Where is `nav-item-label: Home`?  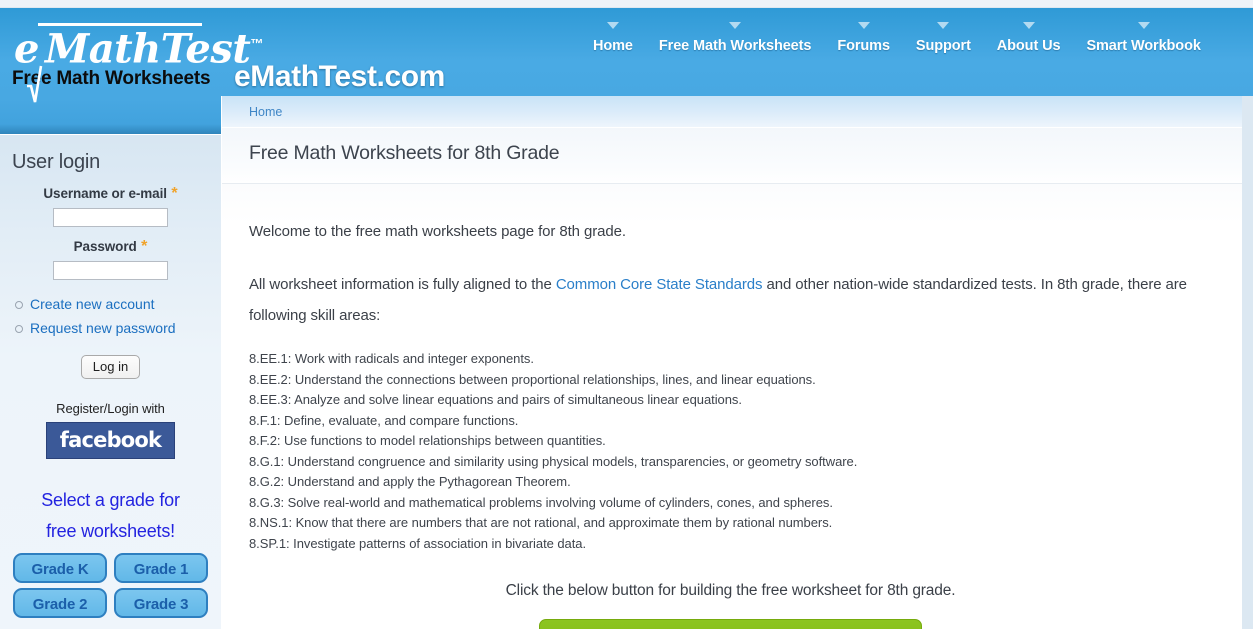
nav-item-label: Home is located at coordinates (613, 46).